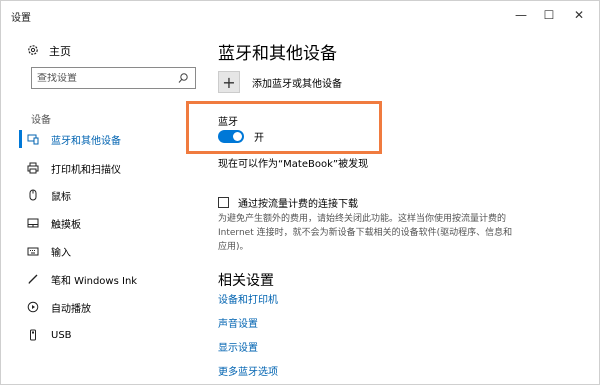  Describe the element at coordinates (104, 78) in the screenshot. I see `search-input` at that location.